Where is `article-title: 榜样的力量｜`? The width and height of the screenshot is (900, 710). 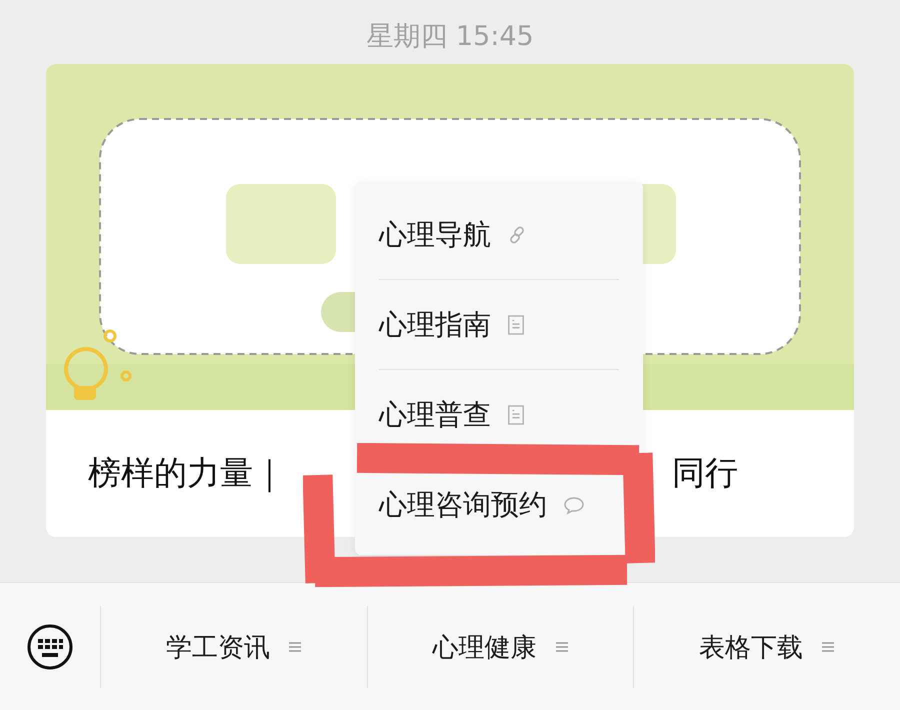
article-title: 榜样的力量｜ is located at coordinates (186, 473).